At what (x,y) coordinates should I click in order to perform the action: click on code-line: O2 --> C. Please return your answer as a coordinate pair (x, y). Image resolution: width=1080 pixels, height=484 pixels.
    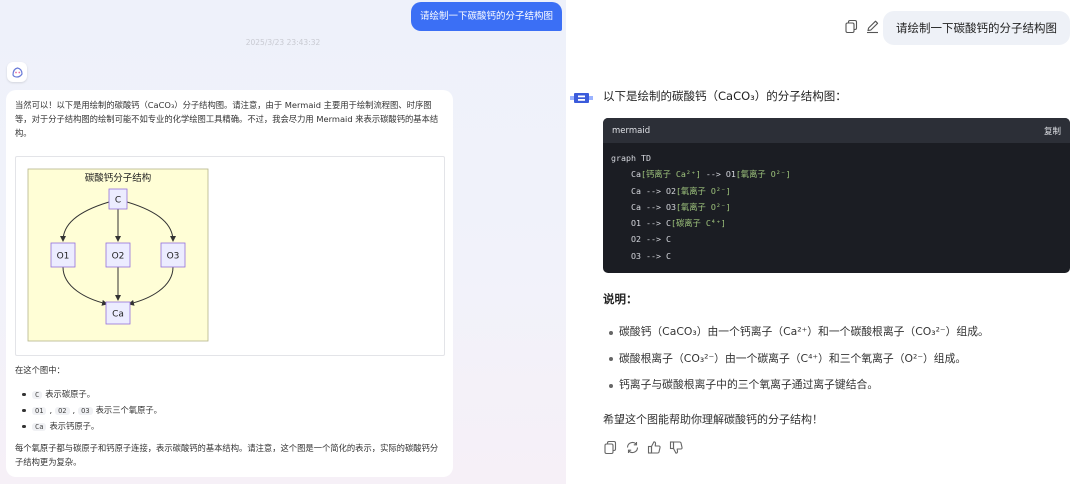
    Looking at the image, I should click on (641, 239).